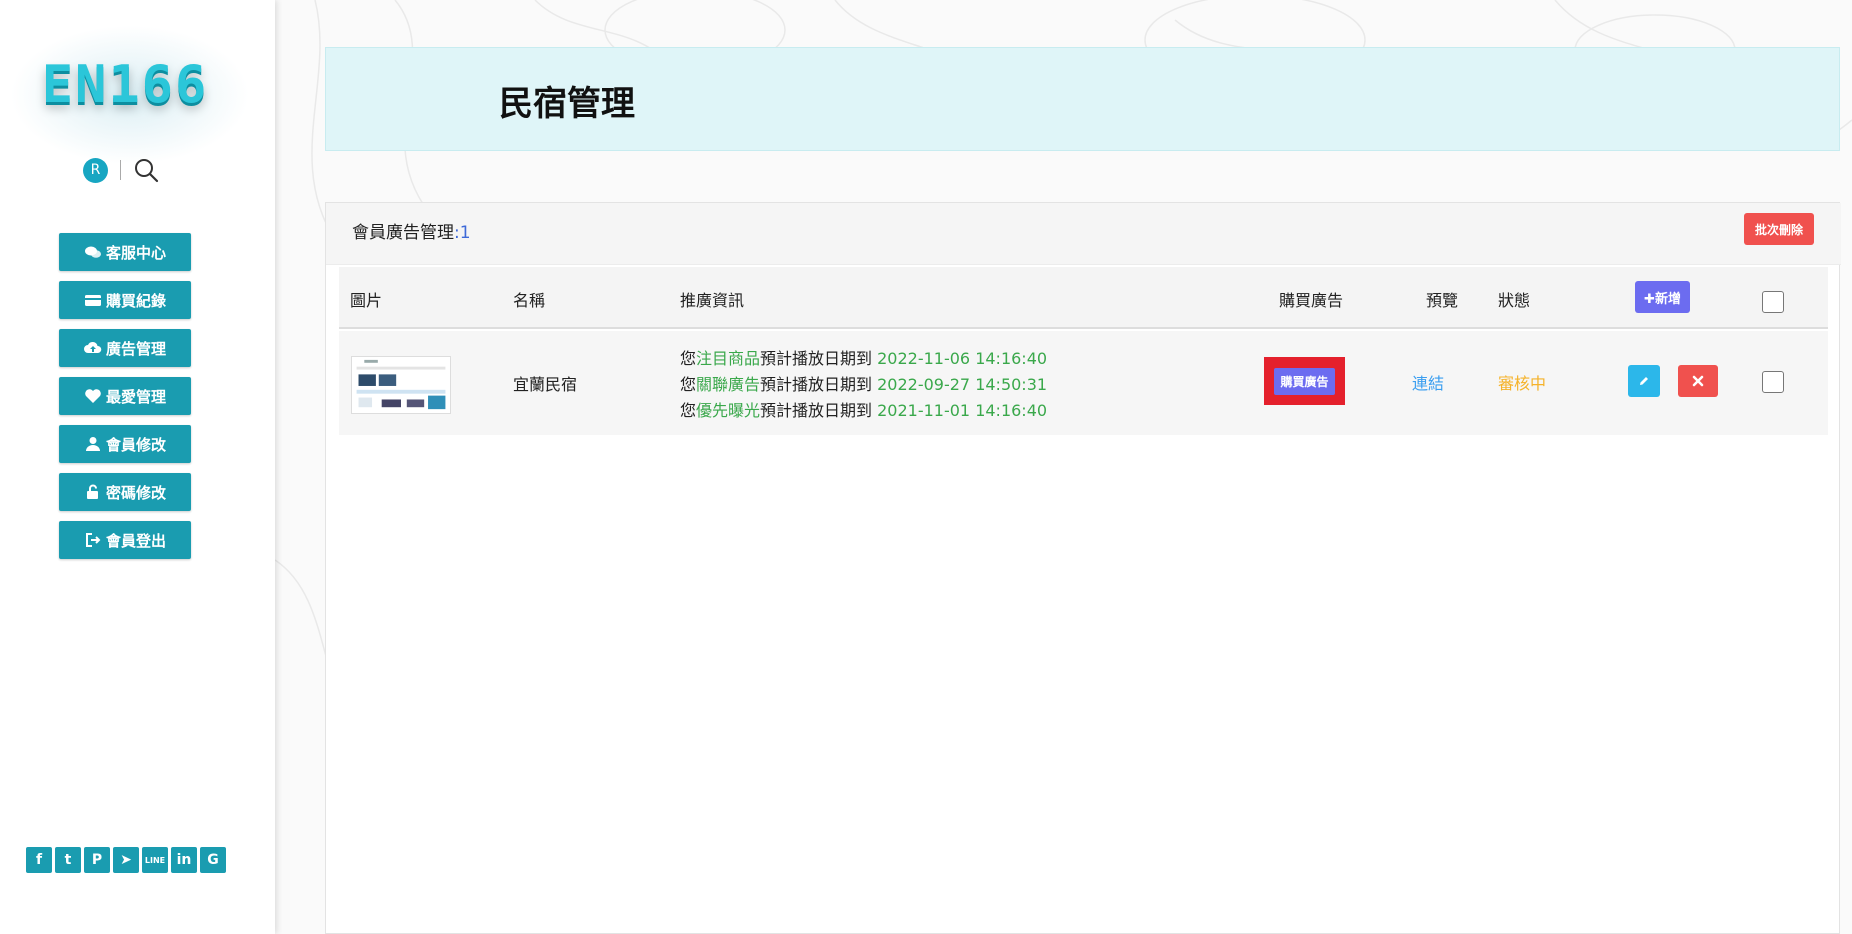 The width and height of the screenshot is (1852, 934). Describe the element at coordinates (1522, 383) in the screenshot. I see `status-text: 審核中` at that location.